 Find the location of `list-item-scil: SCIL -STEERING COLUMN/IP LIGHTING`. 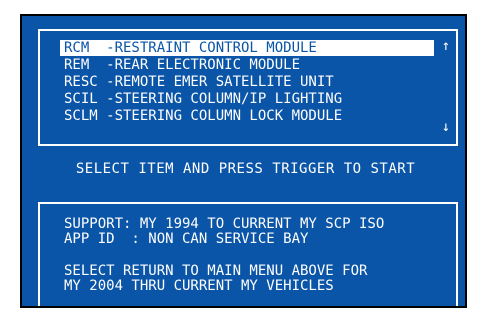

list-item-scil: SCIL -STEERING COLUMN/IP LIGHTING is located at coordinates (247, 99).